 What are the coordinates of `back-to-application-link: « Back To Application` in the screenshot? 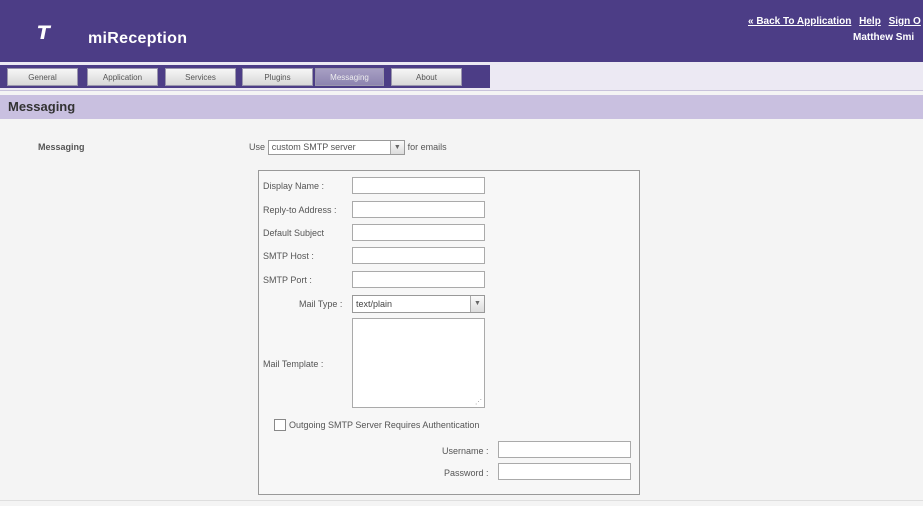 It's located at (799, 21).